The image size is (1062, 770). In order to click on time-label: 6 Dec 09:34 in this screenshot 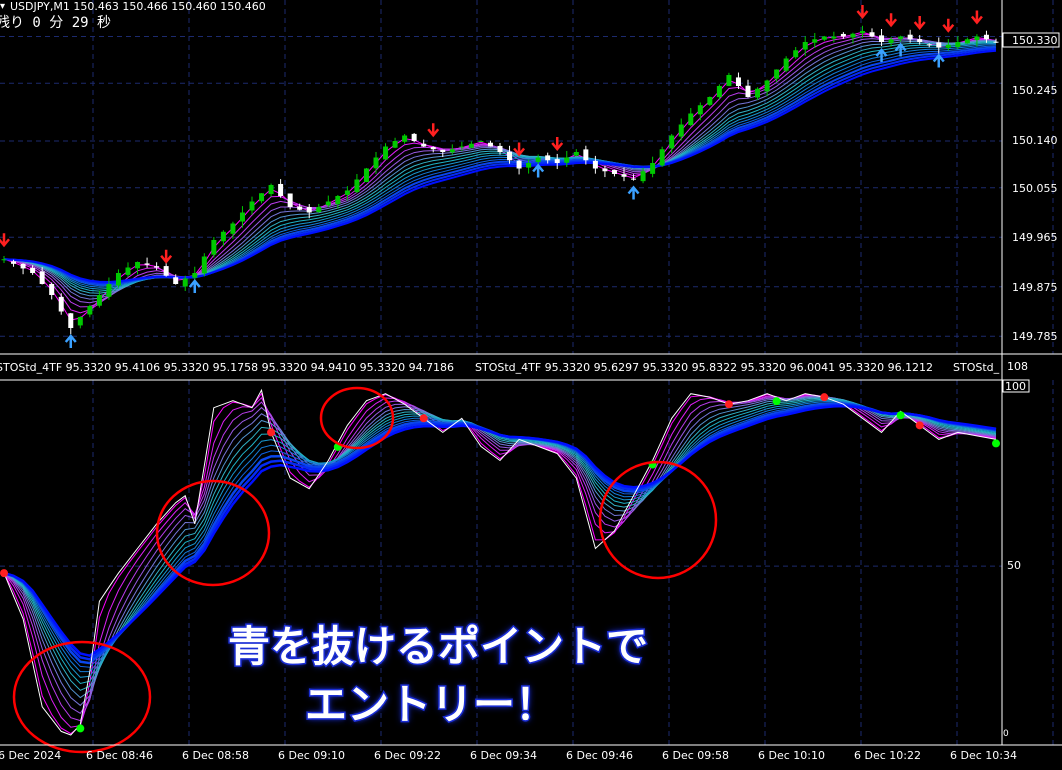, I will do `click(503, 755)`.